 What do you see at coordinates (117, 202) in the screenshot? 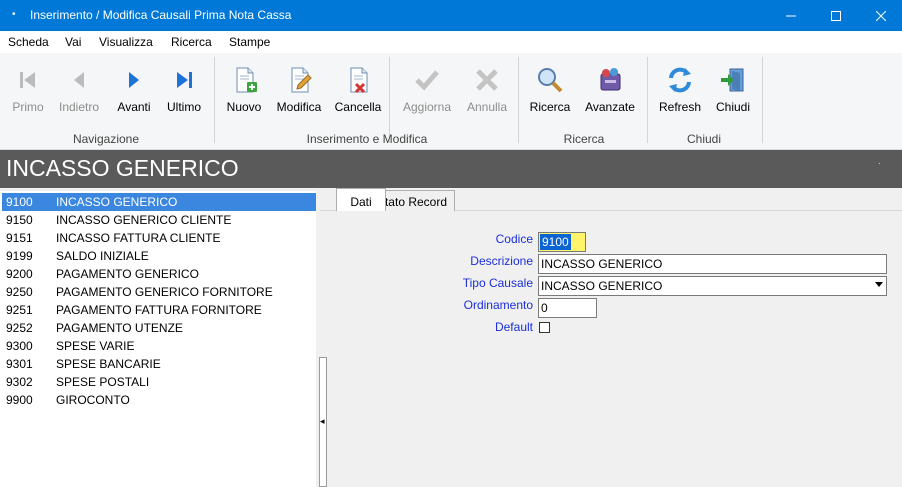
I see `item-desc: INCASSO GENERICO` at bounding box center [117, 202].